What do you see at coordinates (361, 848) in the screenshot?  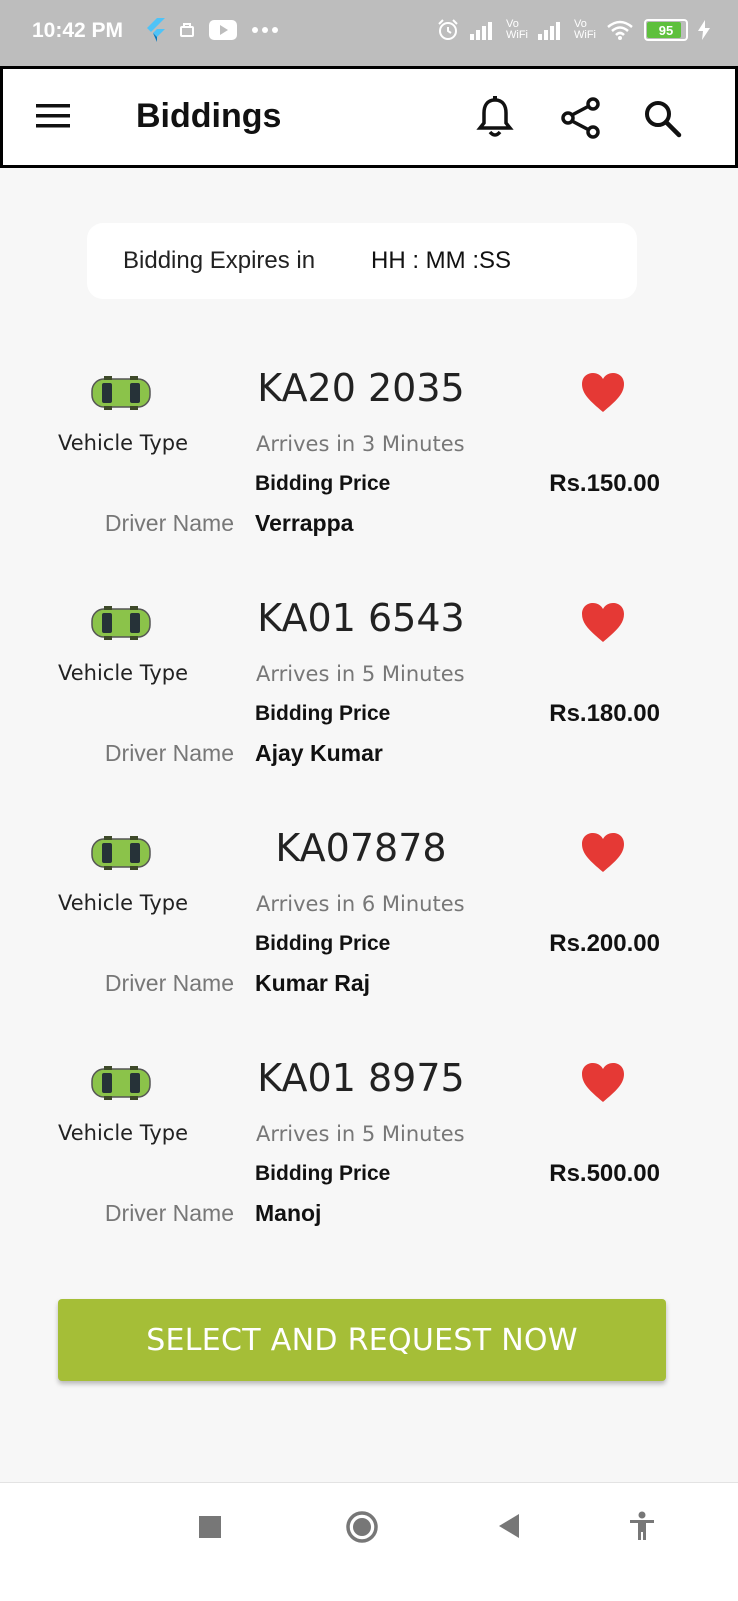 I see `vehicle-plate: KA07878` at bounding box center [361, 848].